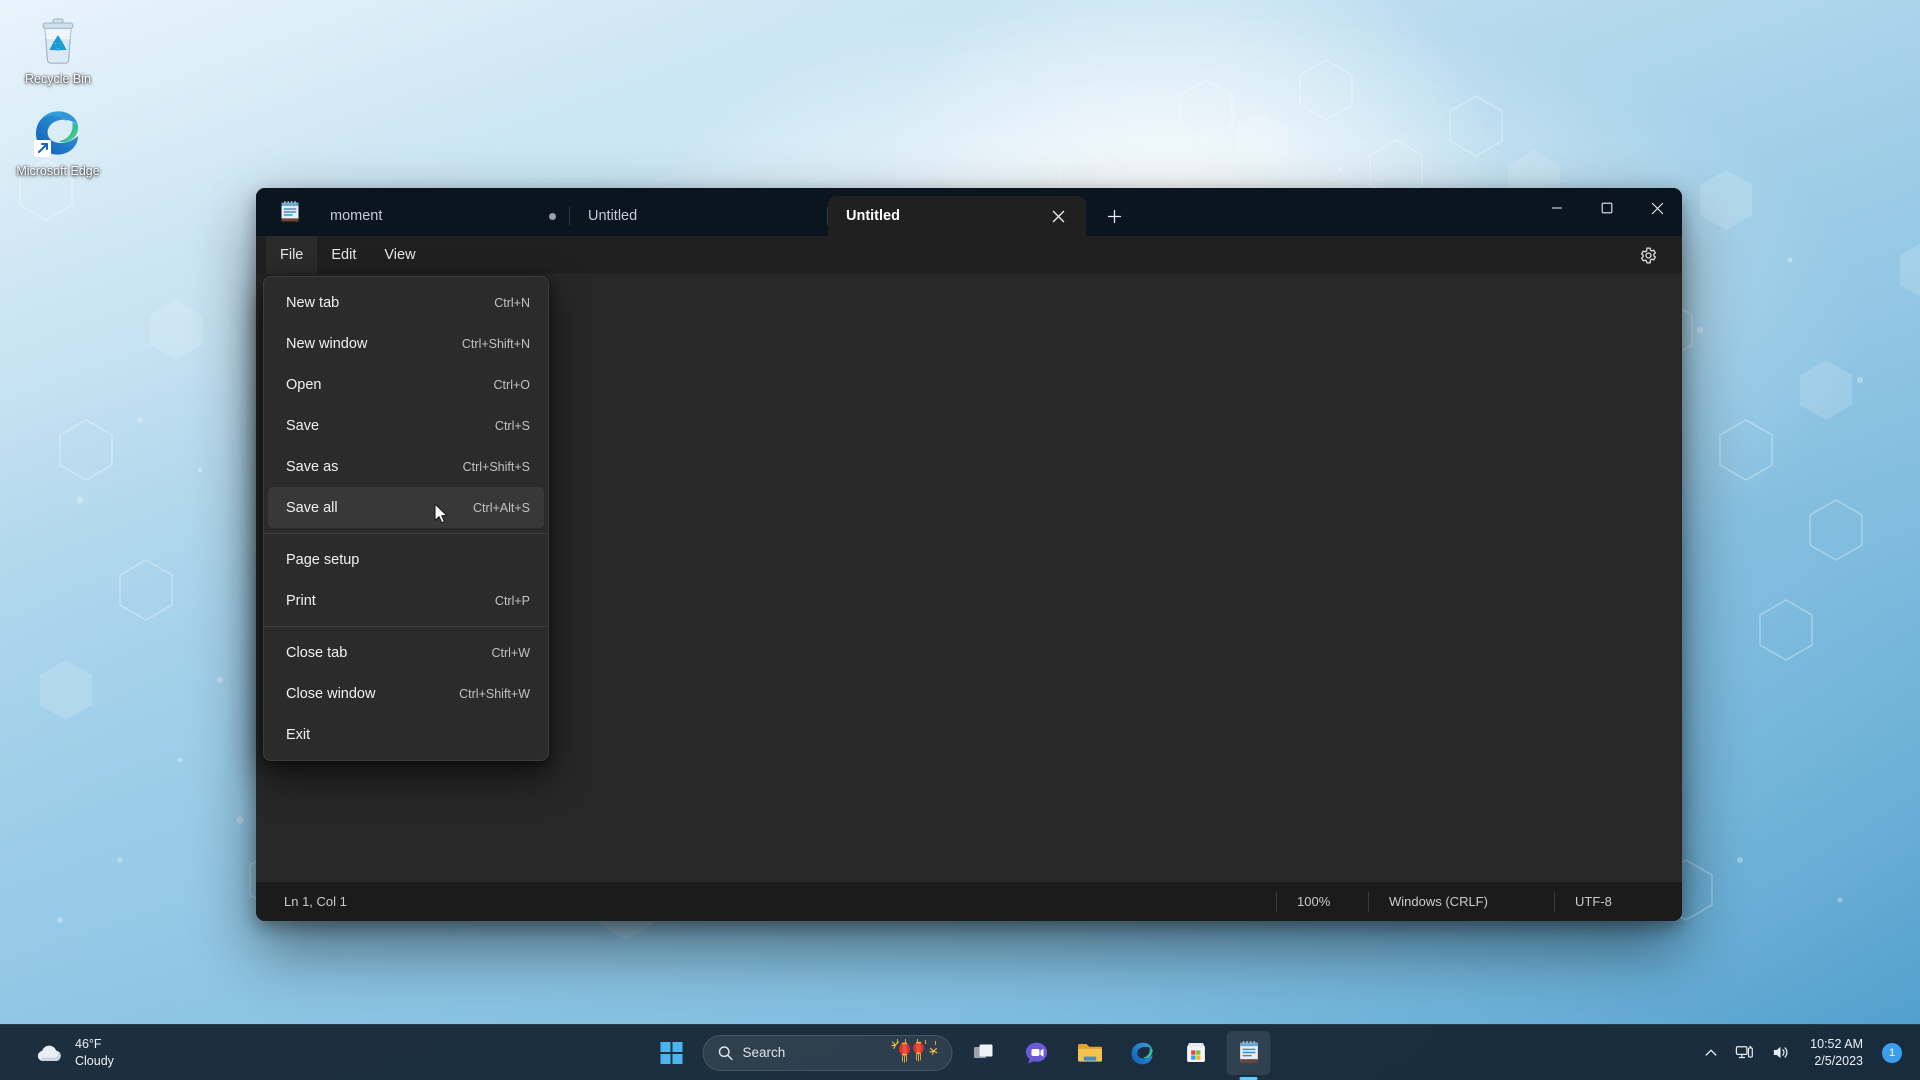  I want to click on menu-item-shortcut: Ctrl+Shift+S, so click(496, 466).